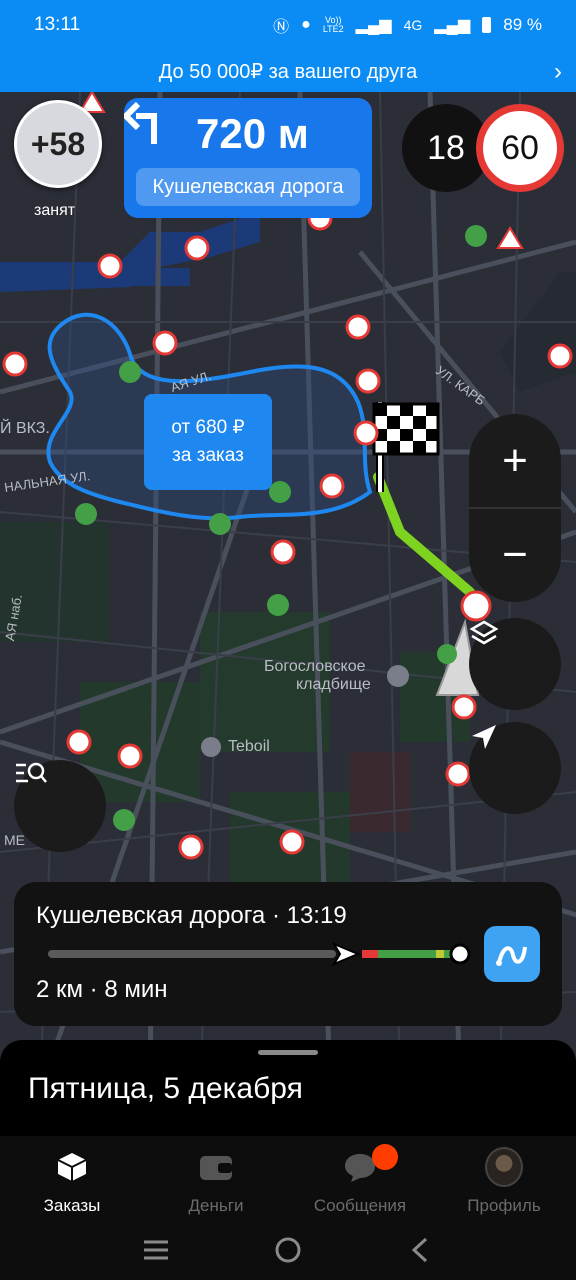 This screenshot has height=1280, width=576. I want to click on status-time: 13:11, so click(57, 24).